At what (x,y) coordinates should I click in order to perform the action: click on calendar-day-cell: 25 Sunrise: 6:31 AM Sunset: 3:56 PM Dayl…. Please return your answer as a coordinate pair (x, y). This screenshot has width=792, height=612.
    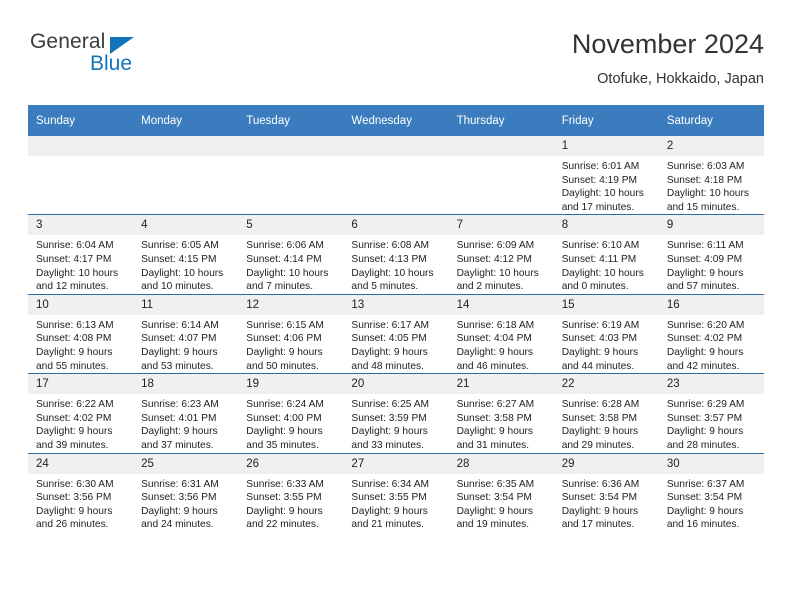
    Looking at the image, I should click on (186, 492).